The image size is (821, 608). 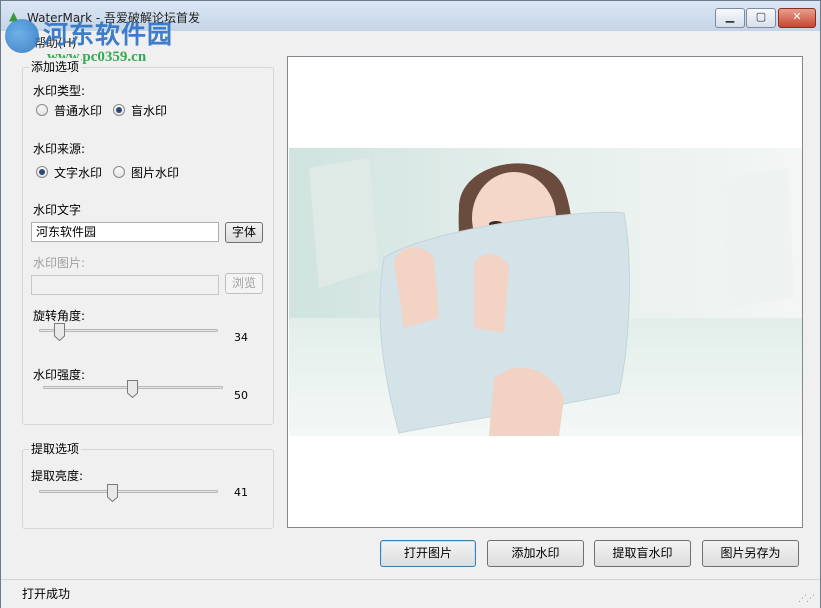 I want to click on watermark-text-label: 水印文字, so click(x=57, y=210).